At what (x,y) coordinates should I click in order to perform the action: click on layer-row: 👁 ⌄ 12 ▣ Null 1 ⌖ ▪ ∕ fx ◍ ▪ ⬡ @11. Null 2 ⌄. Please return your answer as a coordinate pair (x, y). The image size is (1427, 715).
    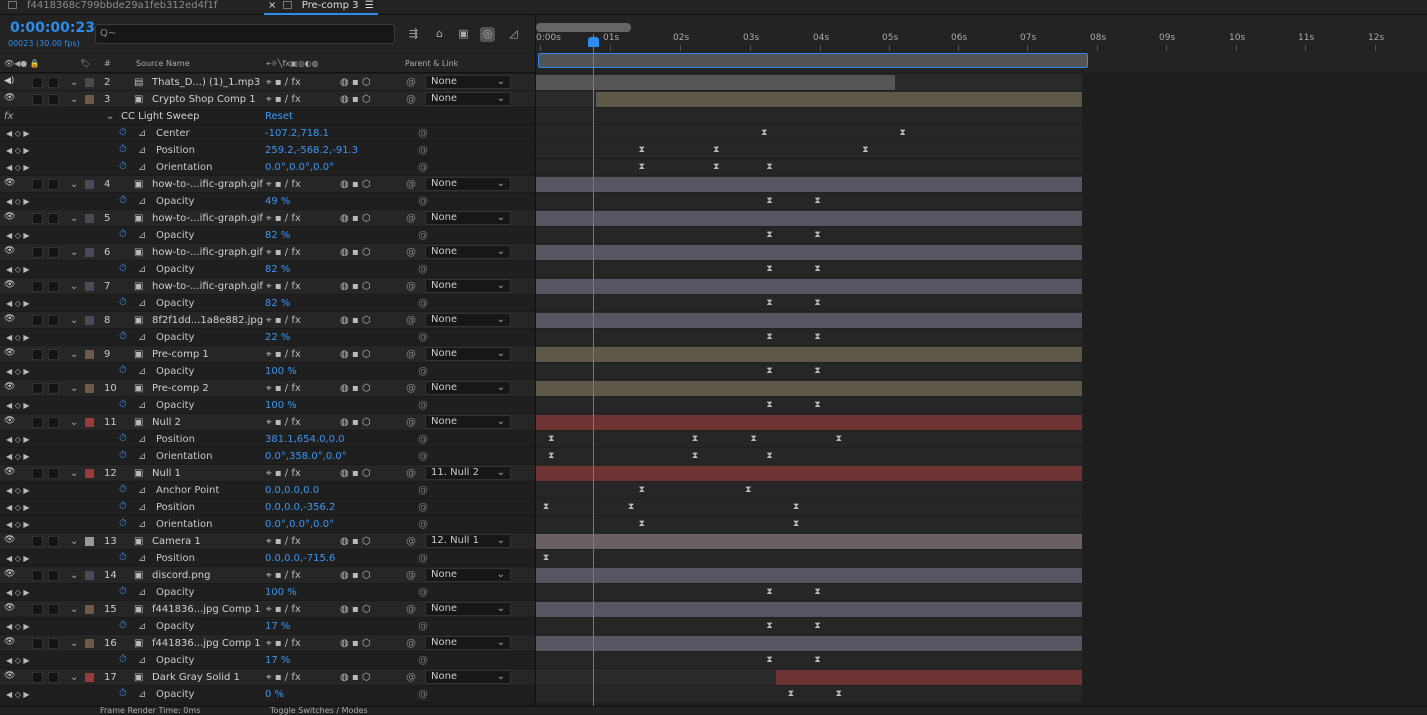
    Looking at the image, I should click on (267, 473).